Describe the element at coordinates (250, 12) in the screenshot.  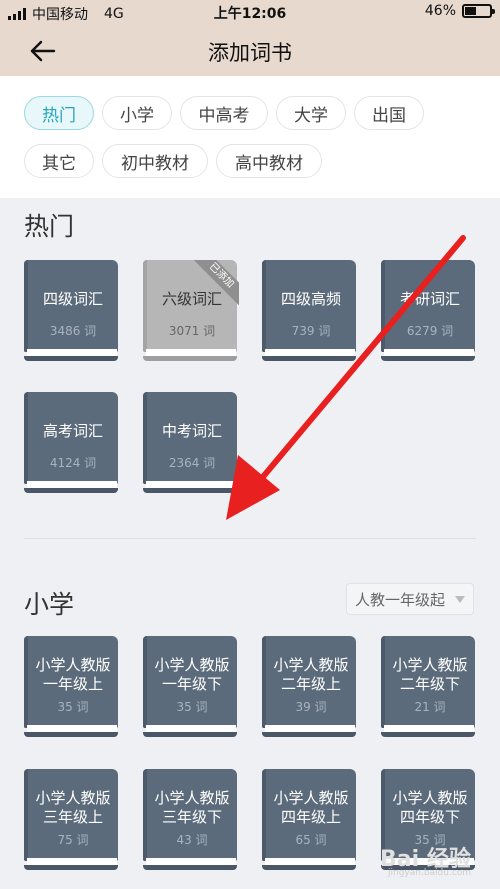
I see `status-bar: 中国移动 4G 上午12:06 46%` at that location.